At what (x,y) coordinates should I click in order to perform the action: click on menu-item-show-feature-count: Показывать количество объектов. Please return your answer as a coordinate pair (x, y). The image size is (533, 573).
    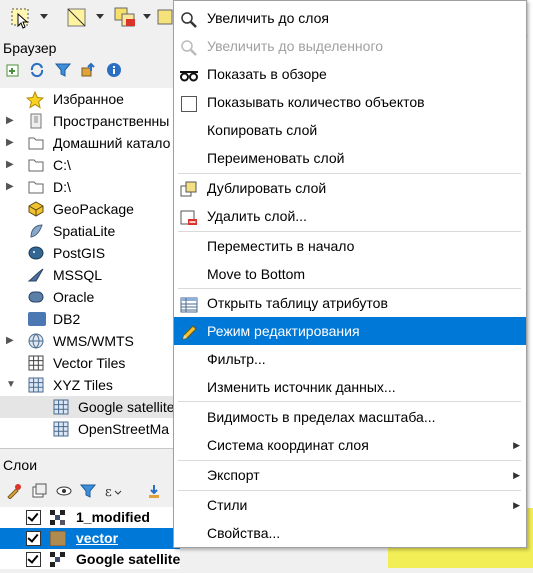
    Looking at the image, I should click on (350, 102).